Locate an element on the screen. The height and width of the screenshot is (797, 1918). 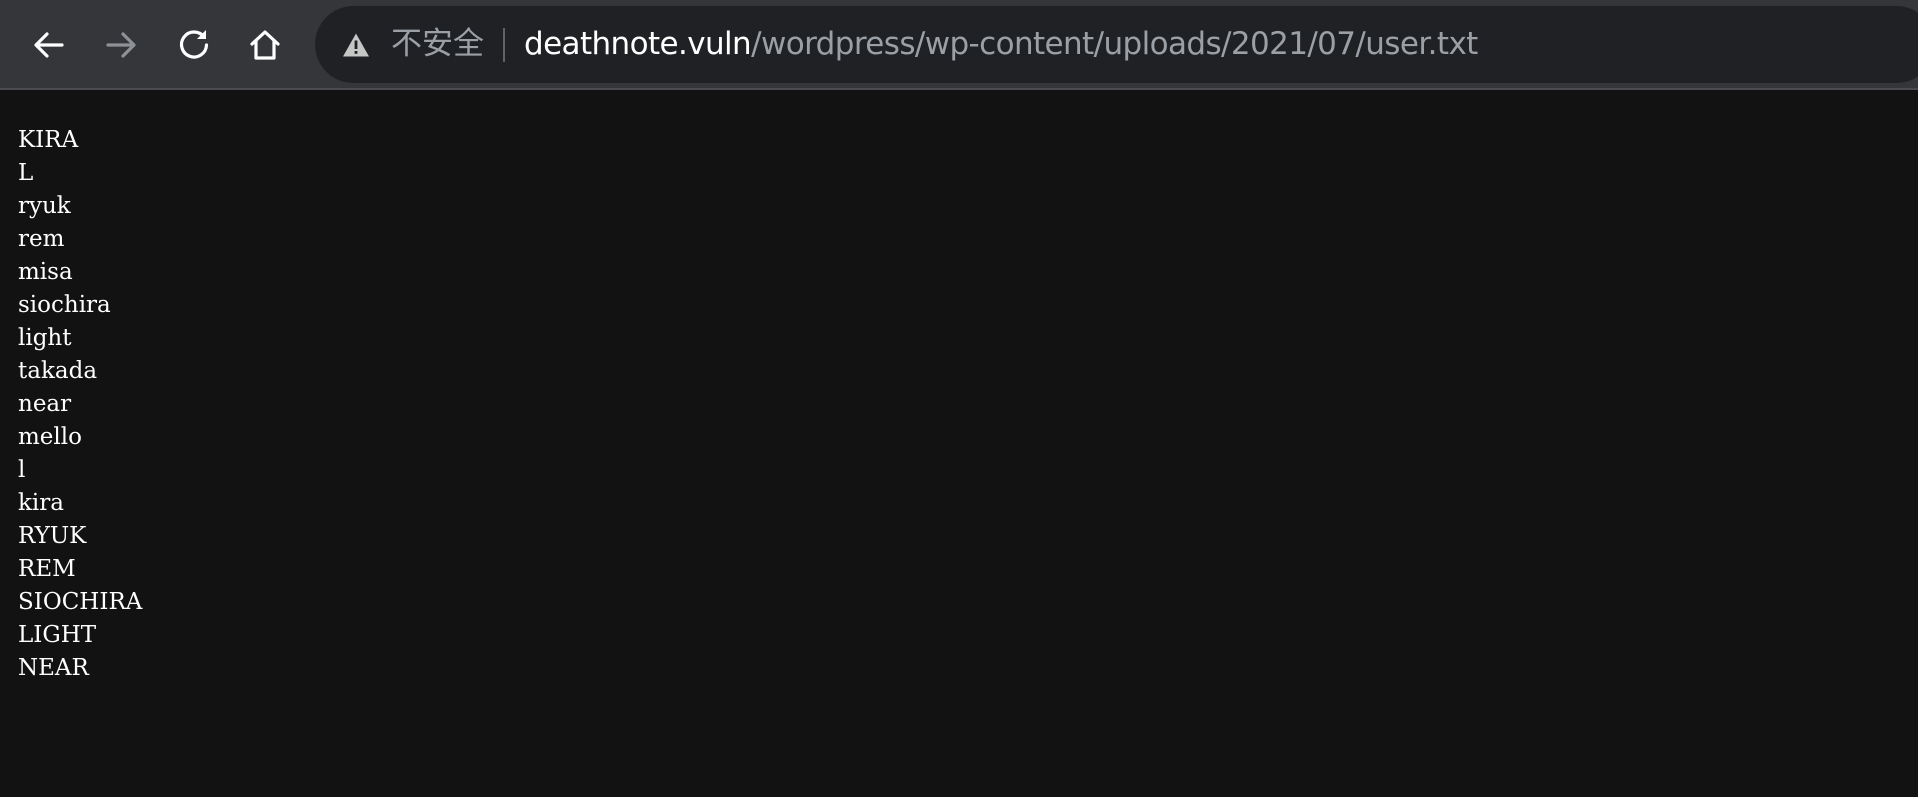
reload-button is located at coordinates (194, 45).